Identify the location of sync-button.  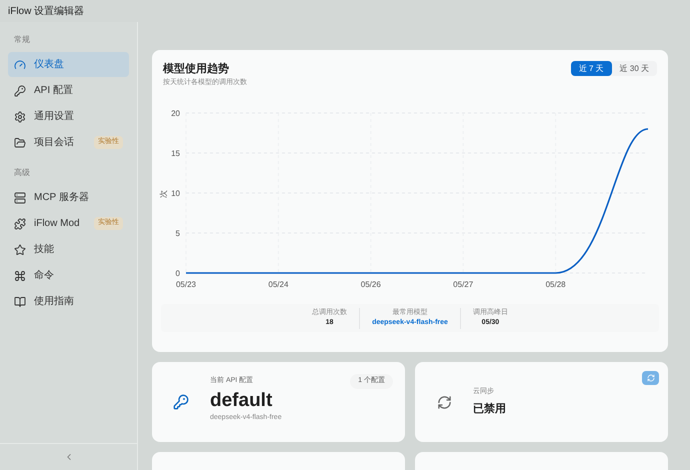
(650, 378).